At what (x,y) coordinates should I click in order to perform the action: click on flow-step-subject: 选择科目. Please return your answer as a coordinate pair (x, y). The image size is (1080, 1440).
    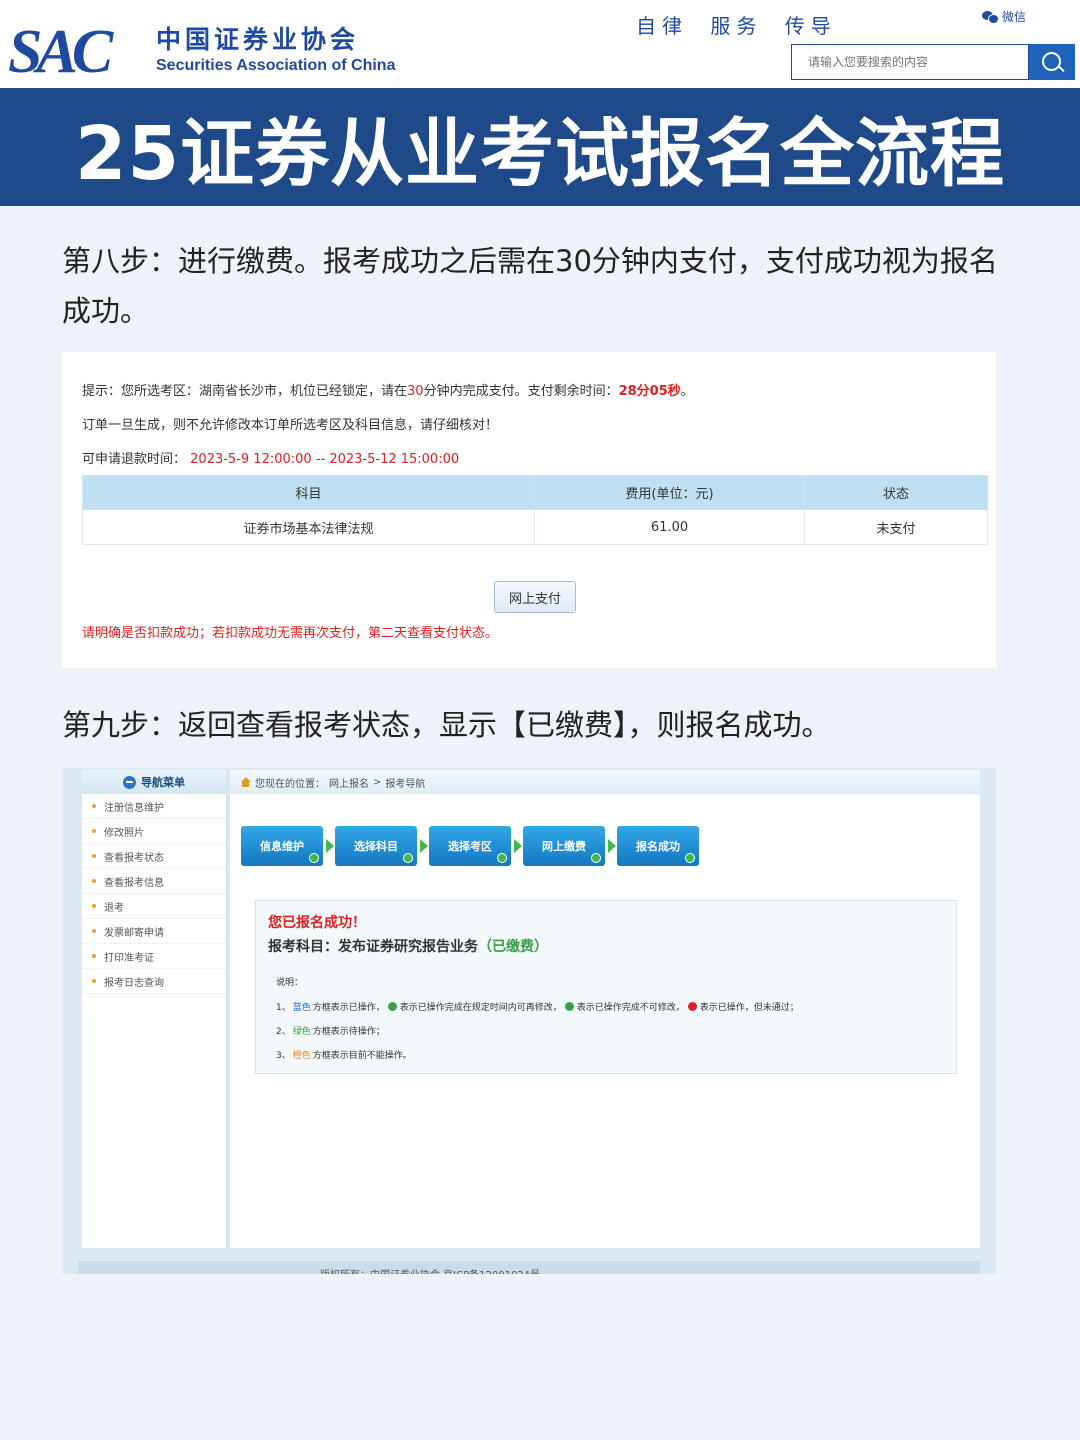
    Looking at the image, I should click on (376, 846).